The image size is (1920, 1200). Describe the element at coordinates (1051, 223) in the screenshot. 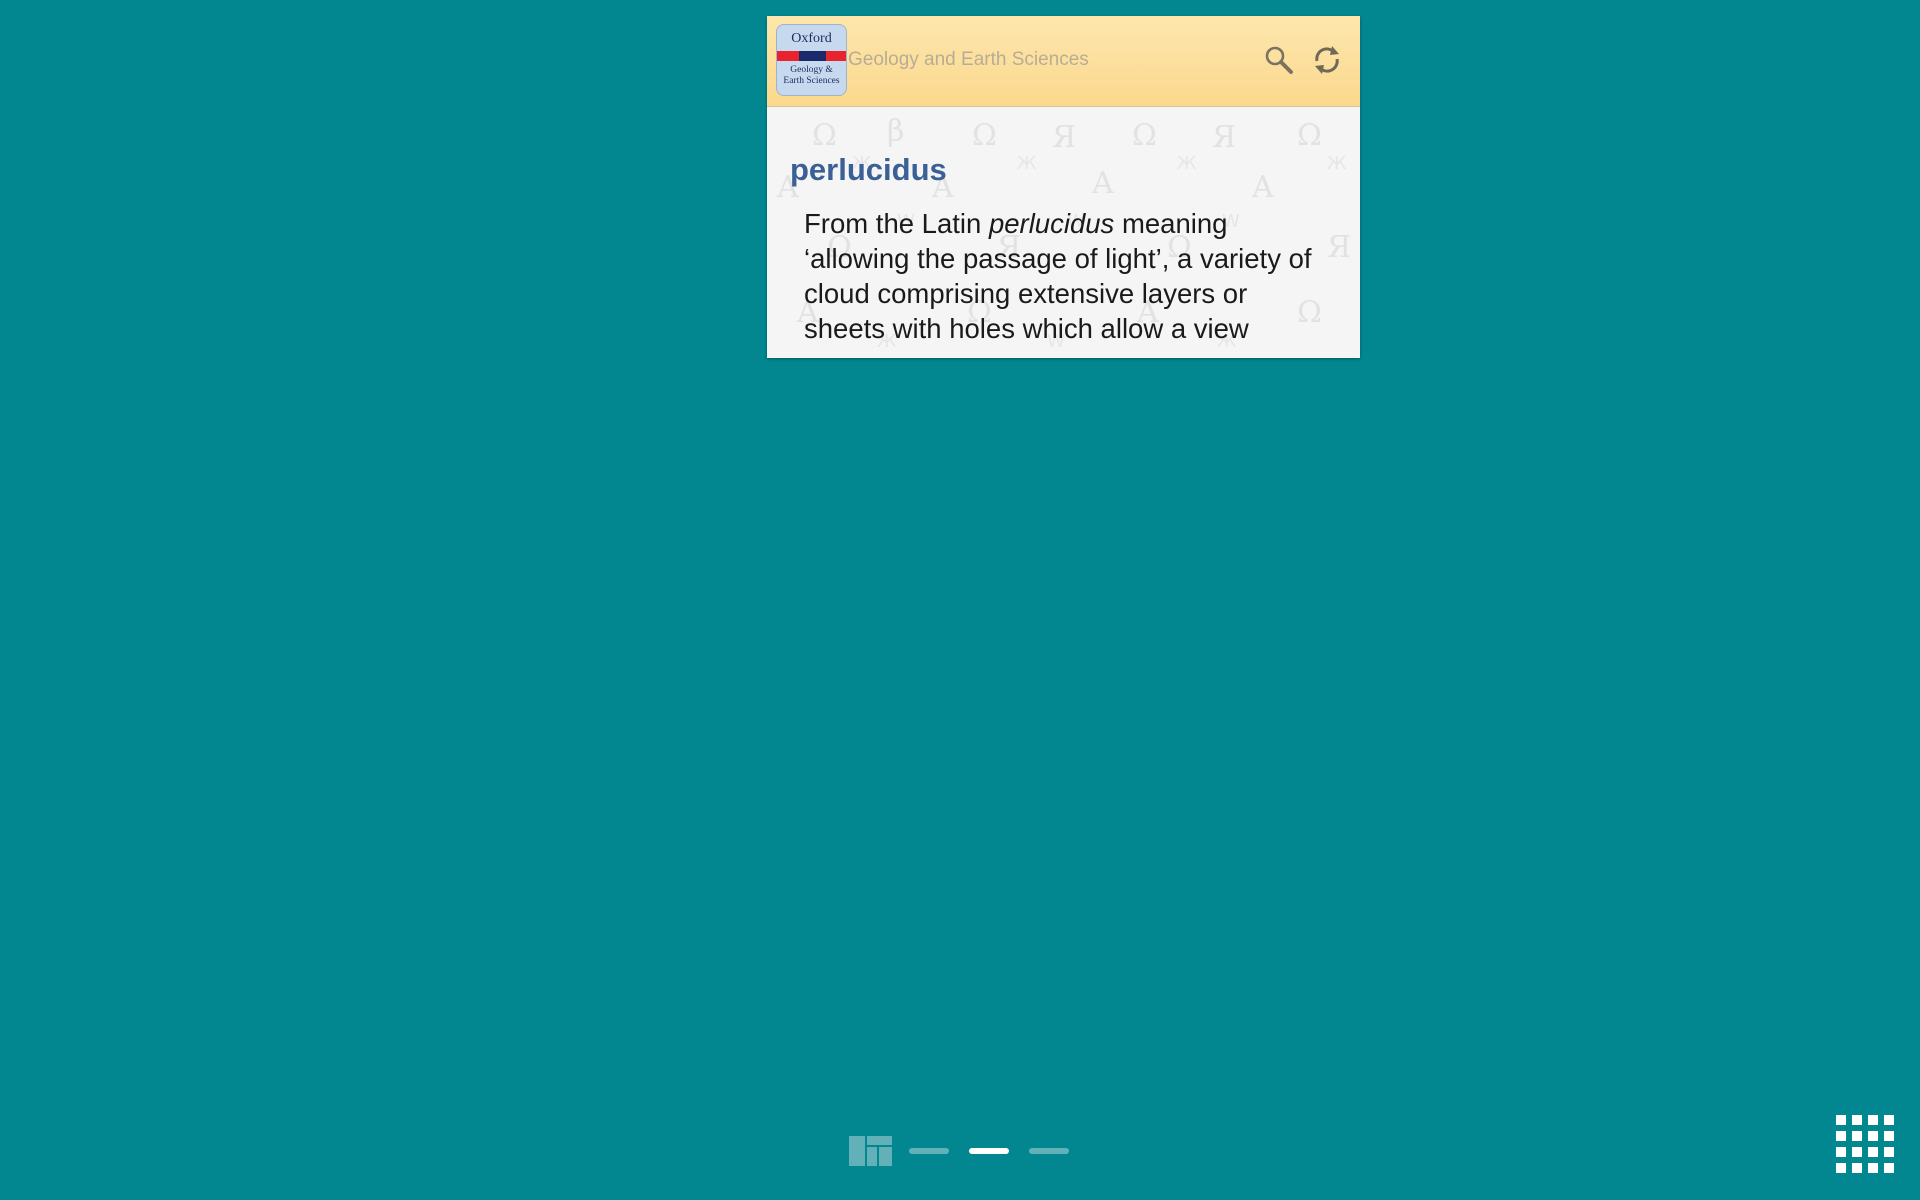

I see `latin-term: perlucidus` at that location.